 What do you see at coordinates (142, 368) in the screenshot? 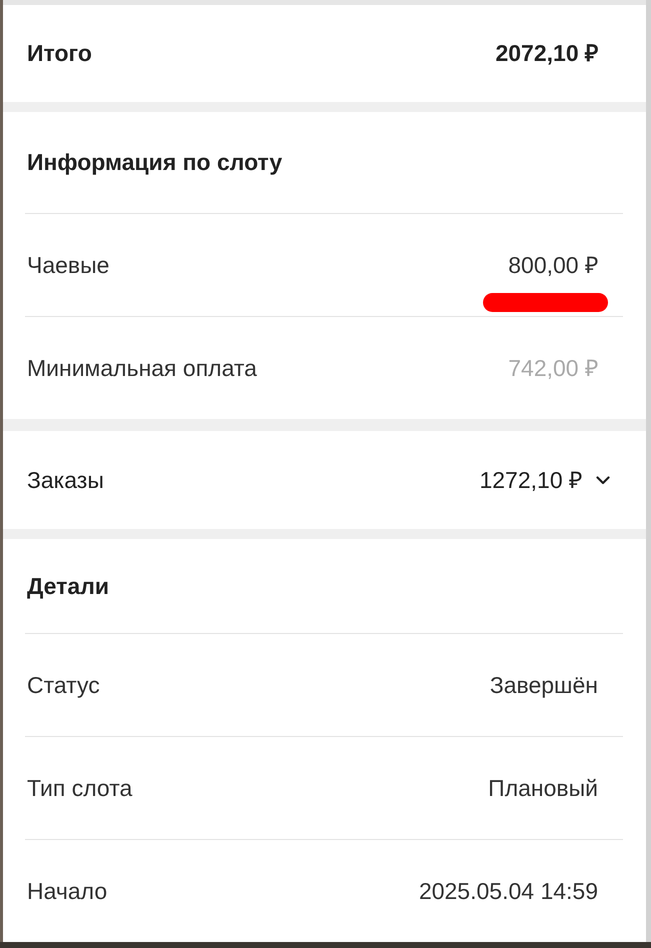
I see `row-label: Минимальная оплата` at bounding box center [142, 368].